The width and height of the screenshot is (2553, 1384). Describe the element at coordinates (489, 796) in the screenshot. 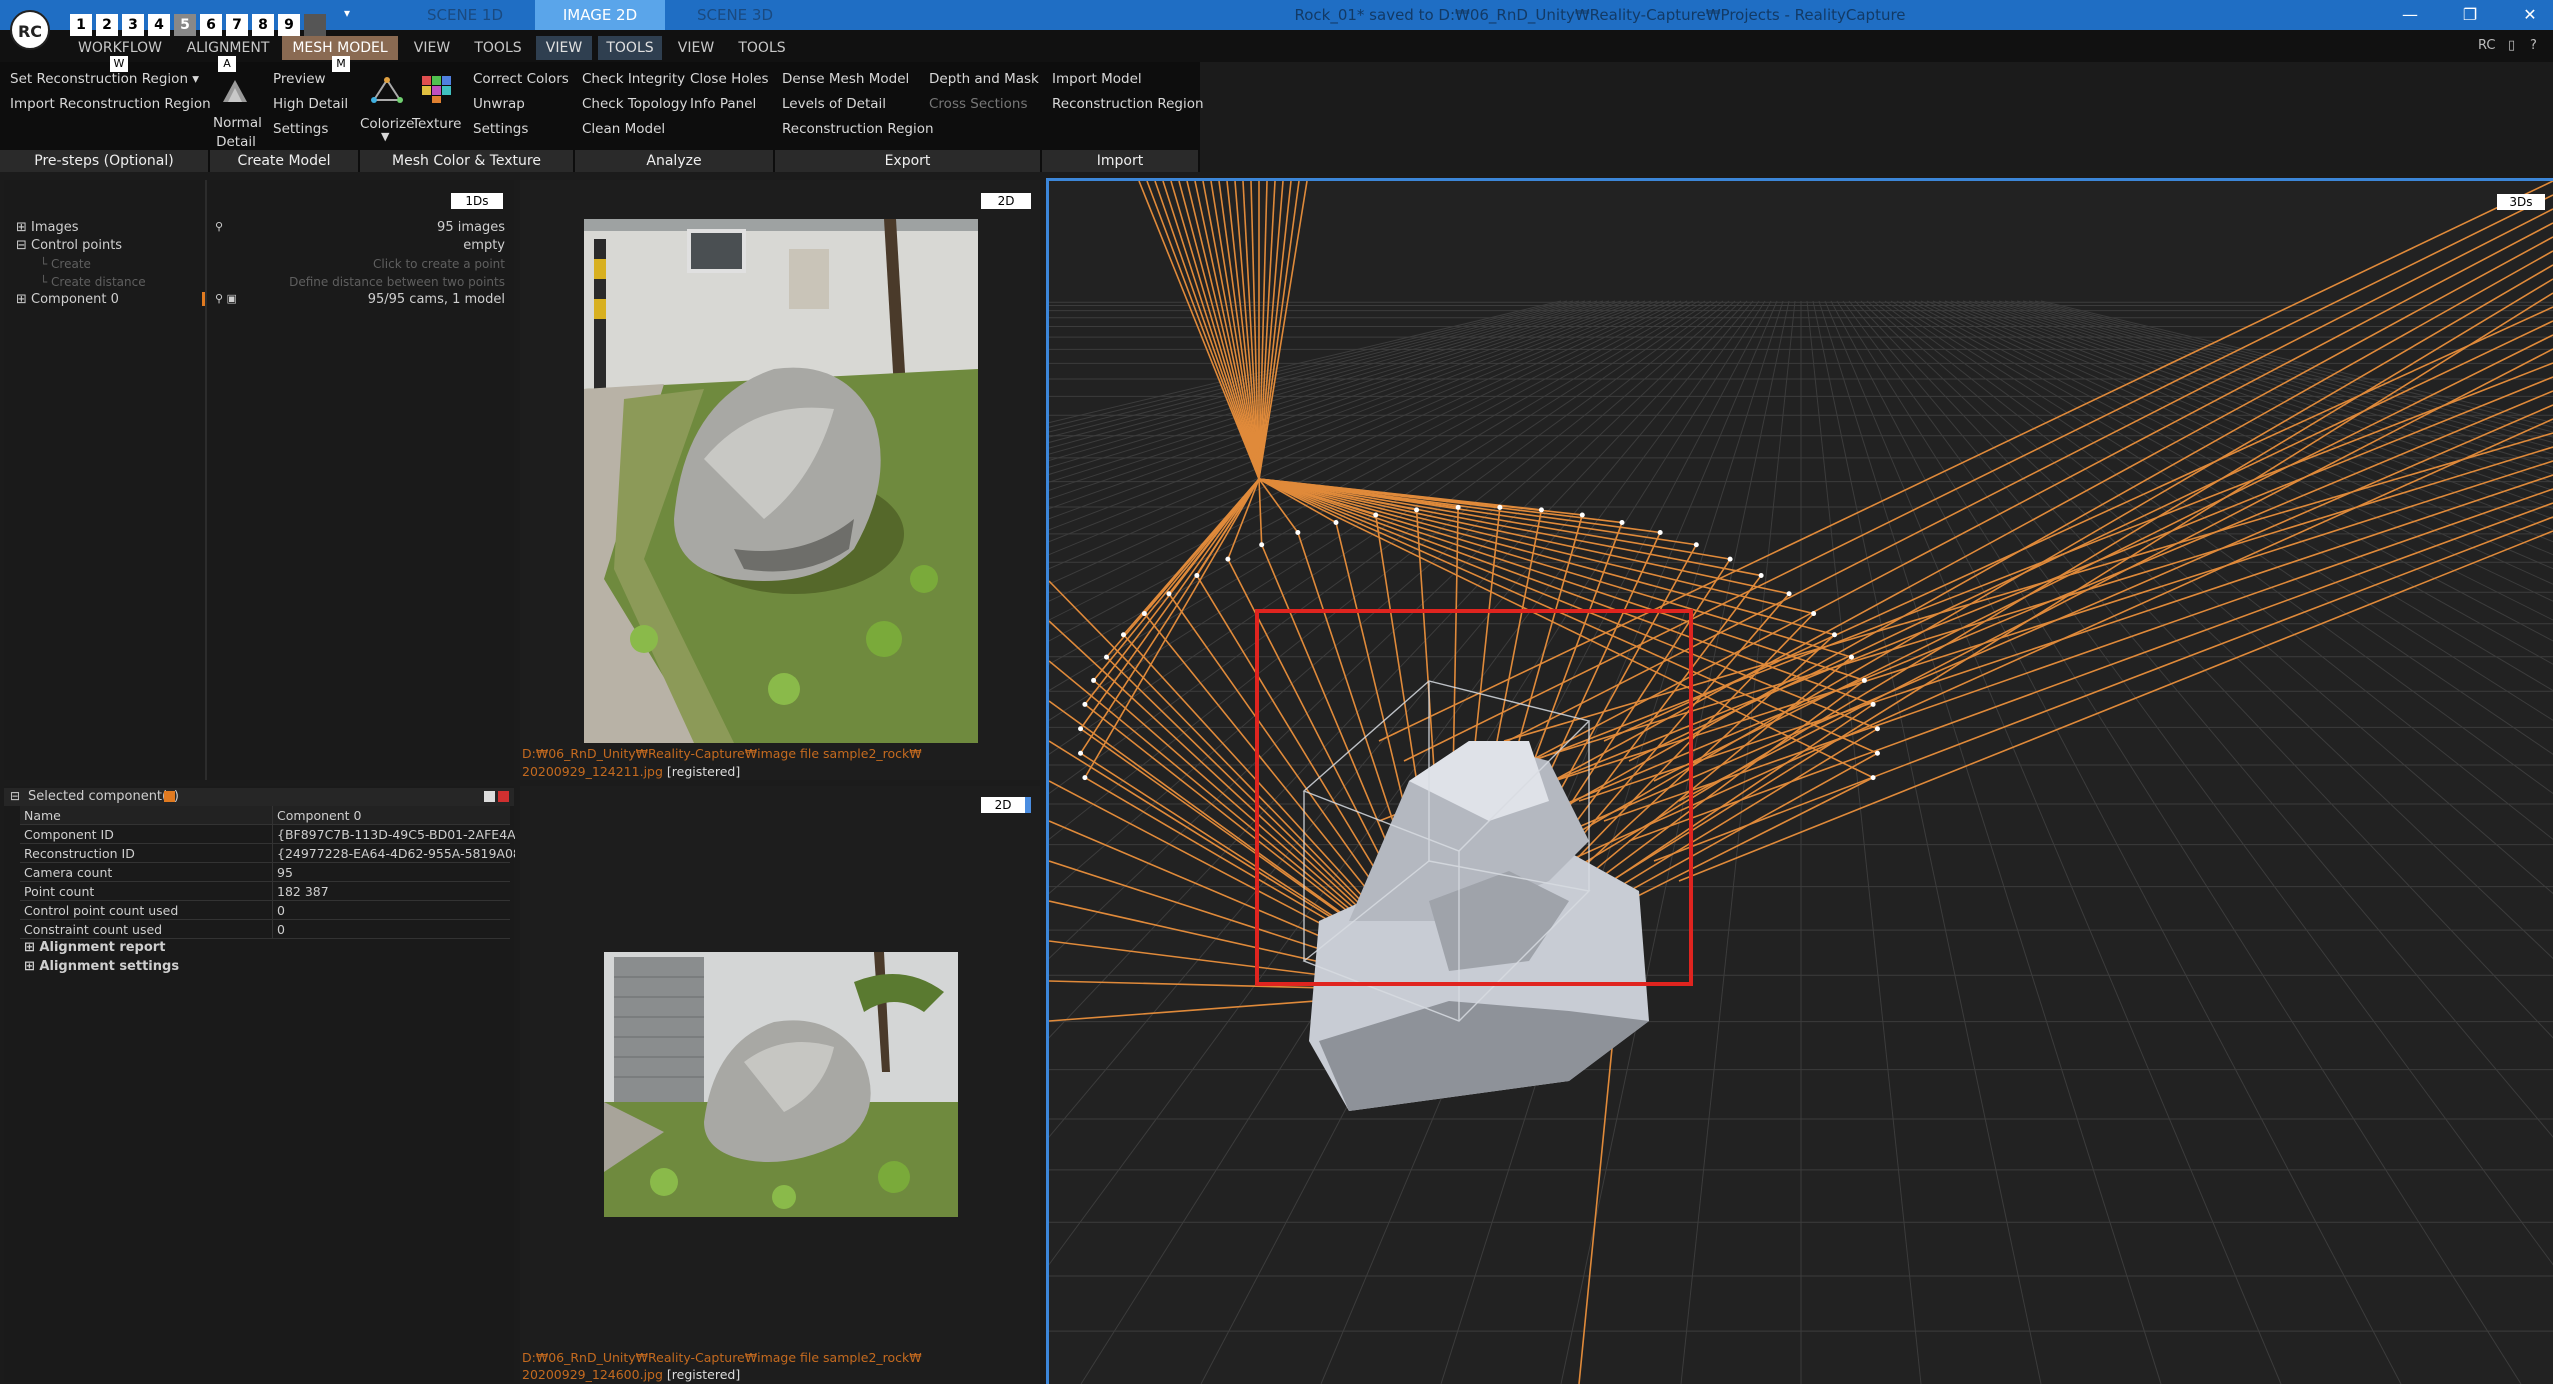

I see `props-pin-icon` at that location.